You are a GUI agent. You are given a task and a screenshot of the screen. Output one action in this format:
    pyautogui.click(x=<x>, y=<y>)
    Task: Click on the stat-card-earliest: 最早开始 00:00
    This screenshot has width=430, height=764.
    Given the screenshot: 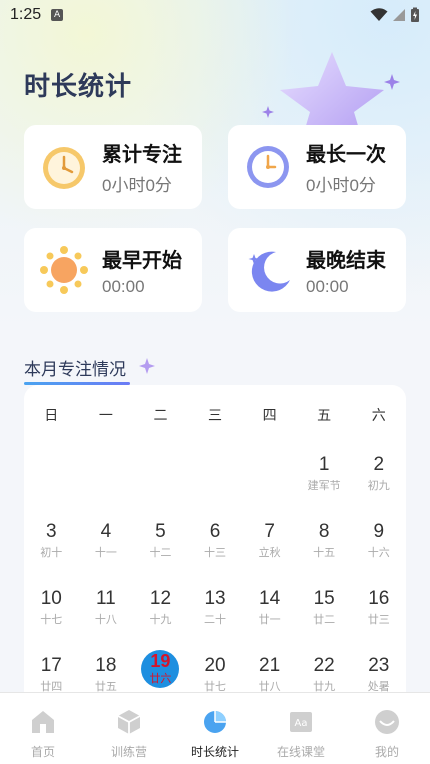 What is the action you would take?
    pyautogui.click(x=113, y=270)
    